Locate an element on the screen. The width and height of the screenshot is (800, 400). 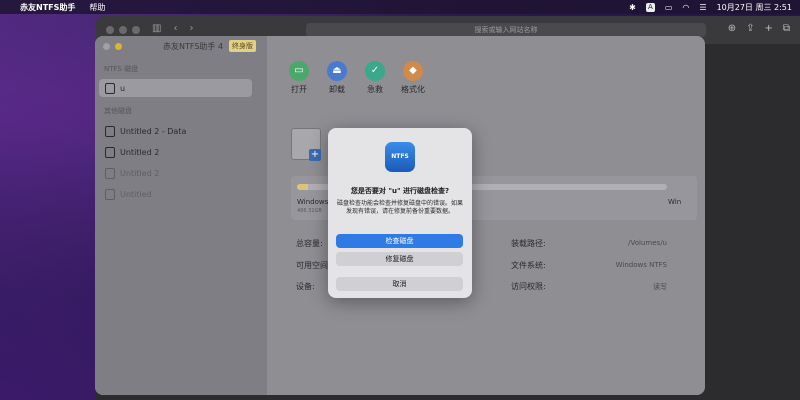
unmount-button: ⏏ 卸载 is located at coordinates (337, 78).